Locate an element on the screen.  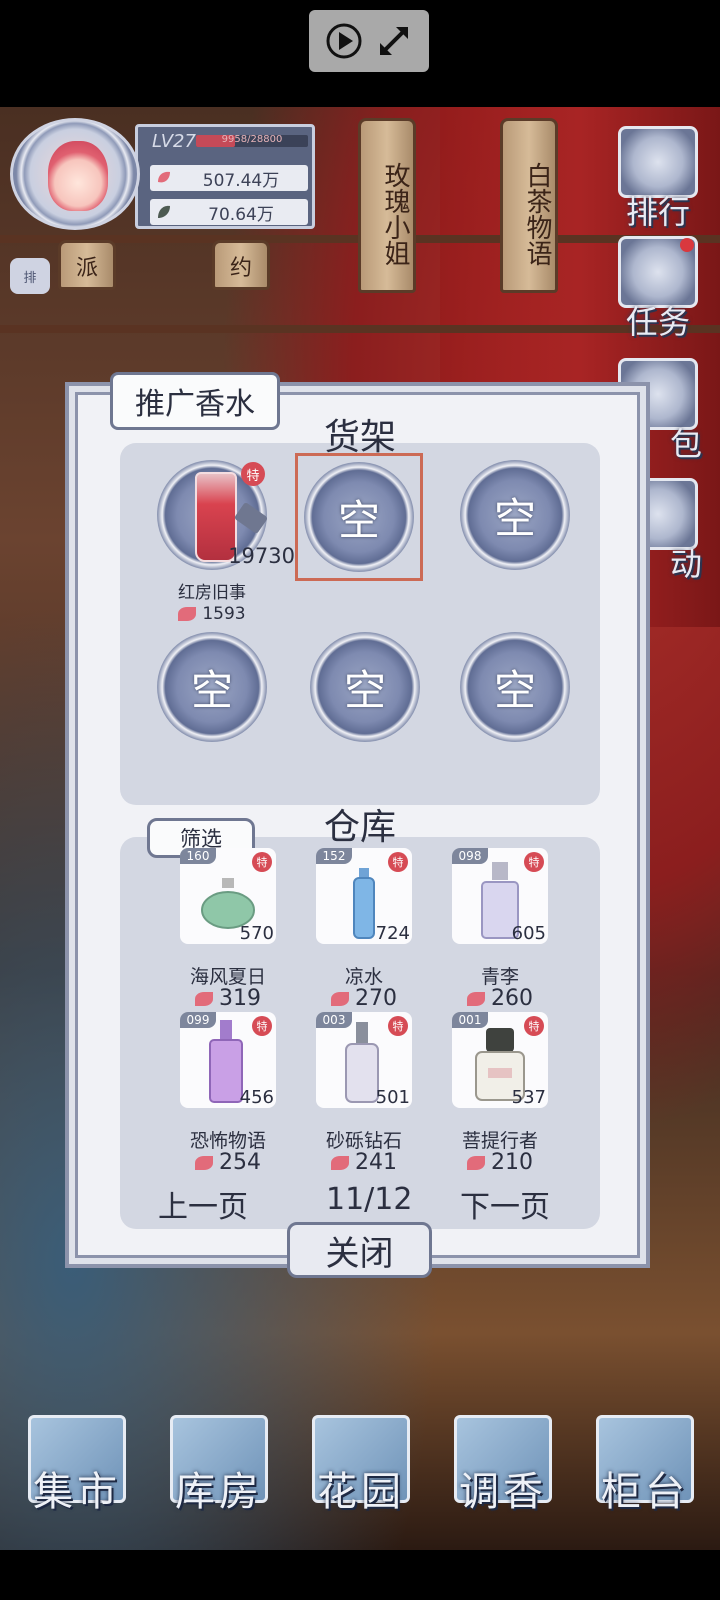
item-price-value: 260 is located at coordinates (512, 998).